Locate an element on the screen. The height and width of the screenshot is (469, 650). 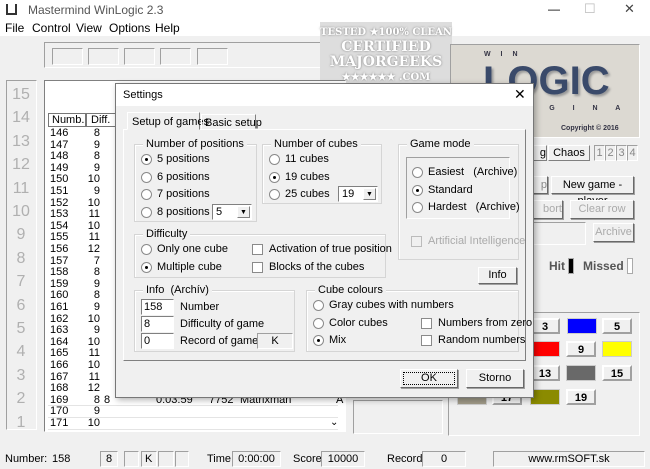
level-4: 4 is located at coordinates (632, 153).